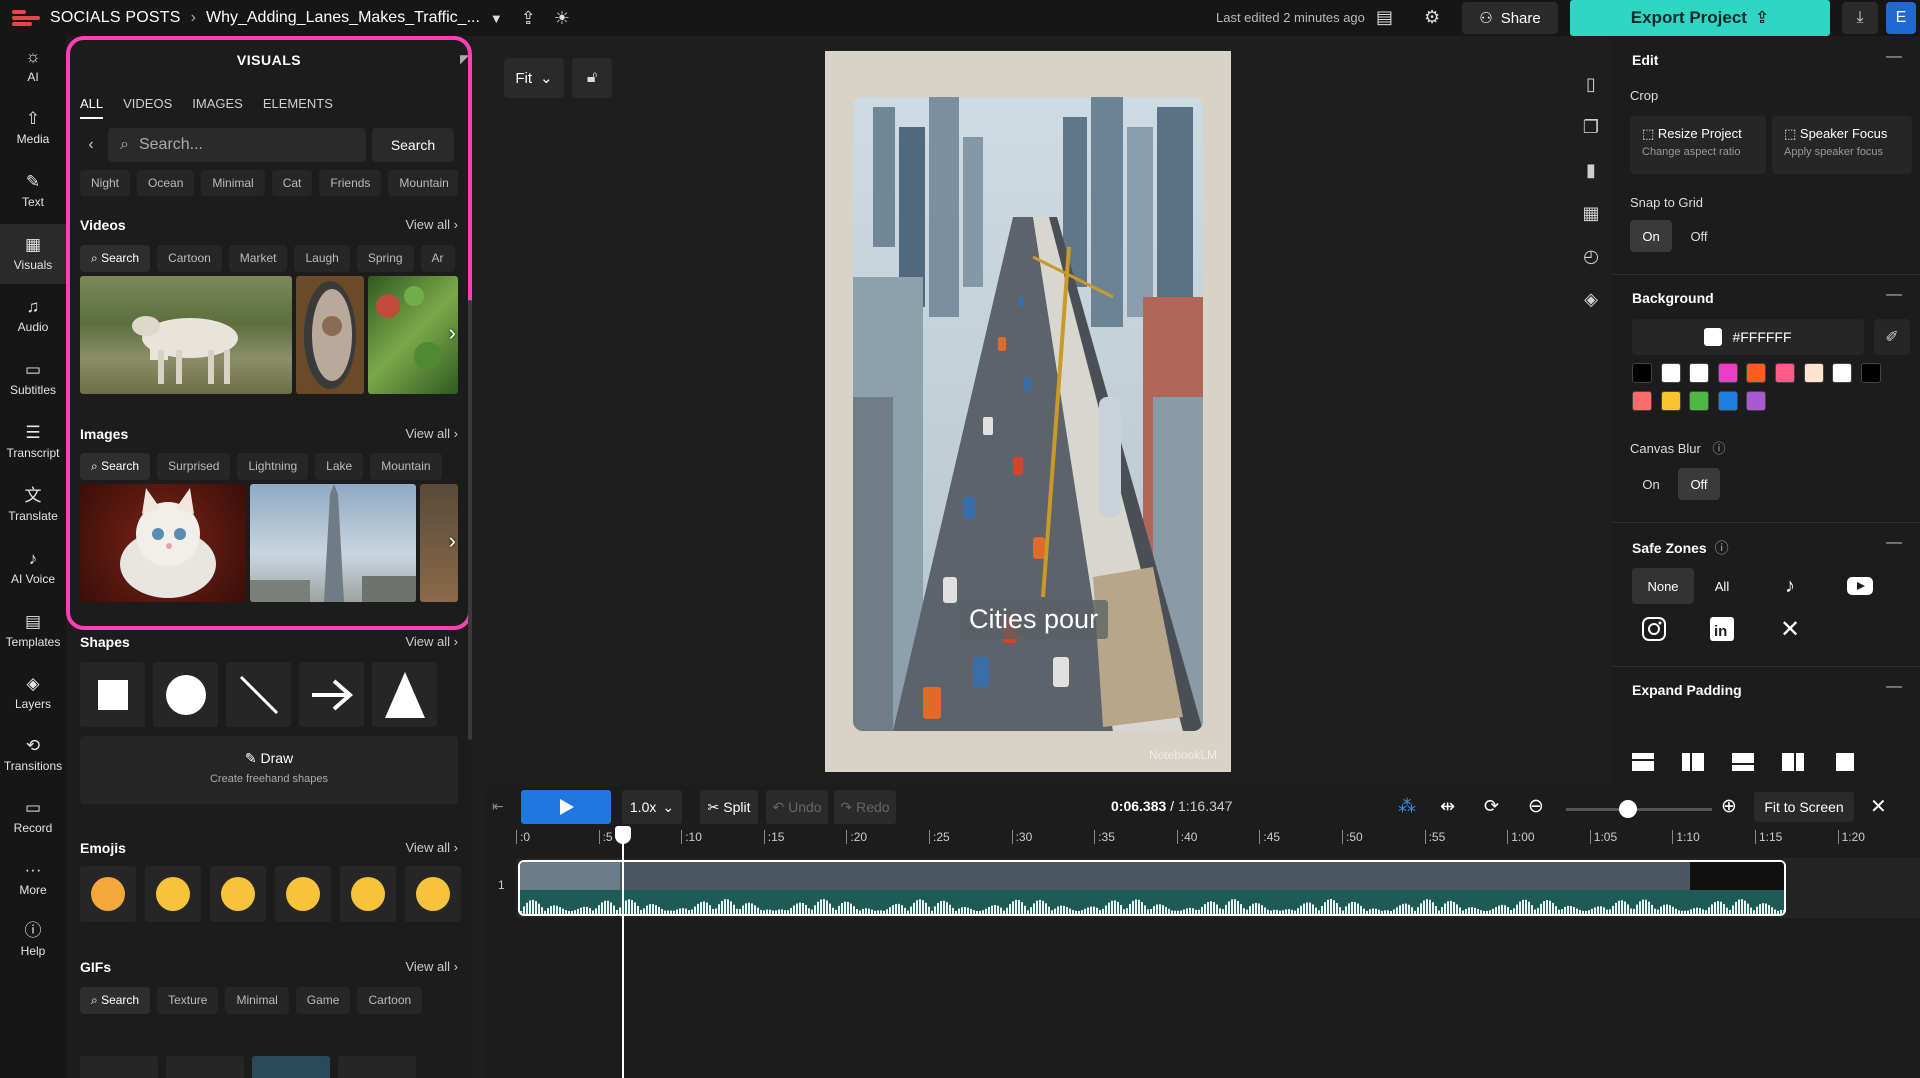  What do you see at coordinates (188, 1000) in the screenshot?
I see `chip: Texture` at bounding box center [188, 1000].